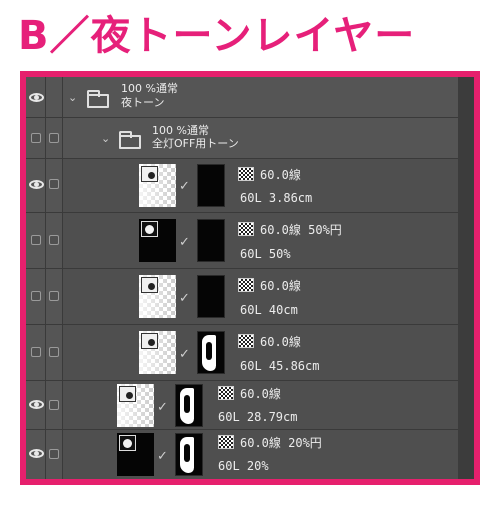 The height and width of the screenshot is (507, 500). I want to click on layer-row-content: ✓ 60.0線 60L 28.79cm, so click(260, 405).